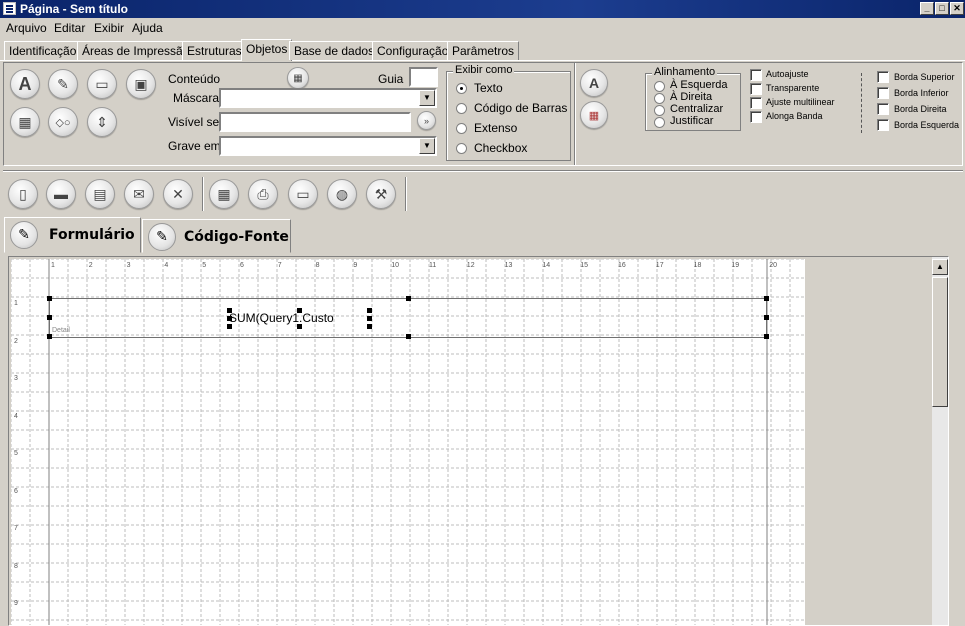 The image size is (965, 626). What do you see at coordinates (927, 8) in the screenshot?
I see `minimize-button: _` at bounding box center [927, 8].